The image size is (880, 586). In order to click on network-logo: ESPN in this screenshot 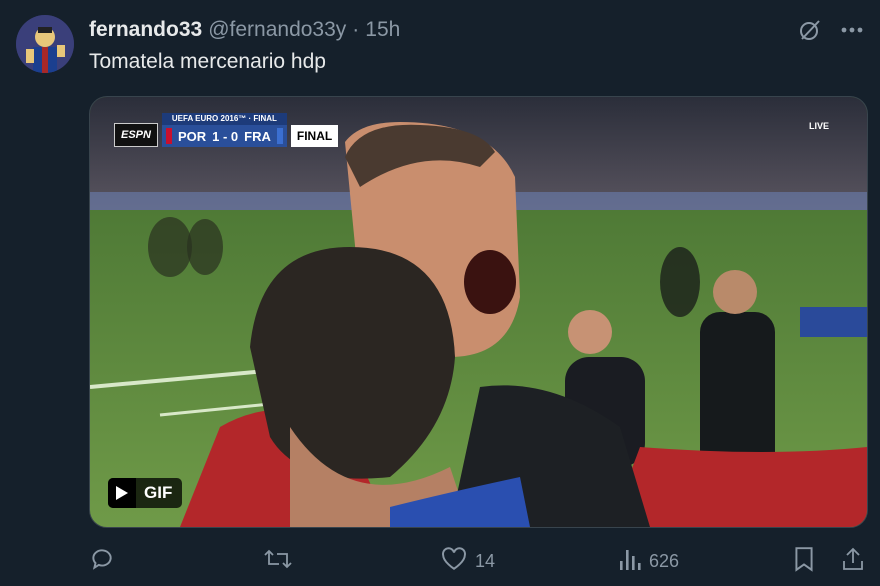, I will do `click(136, 135)`.